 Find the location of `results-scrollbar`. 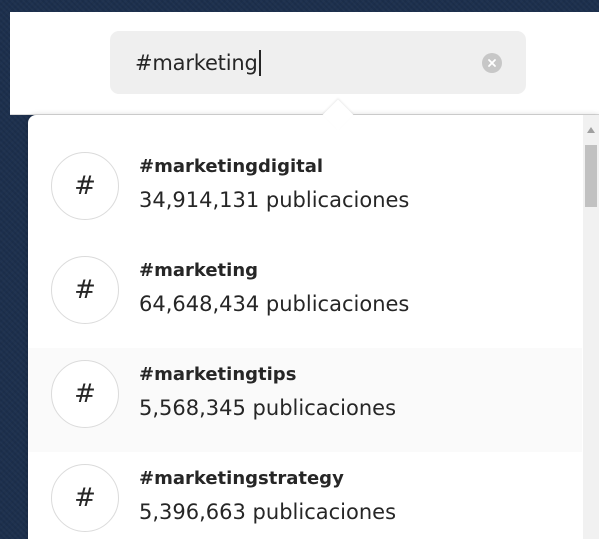

results-scrollbar is located at coordinates (591, 327).